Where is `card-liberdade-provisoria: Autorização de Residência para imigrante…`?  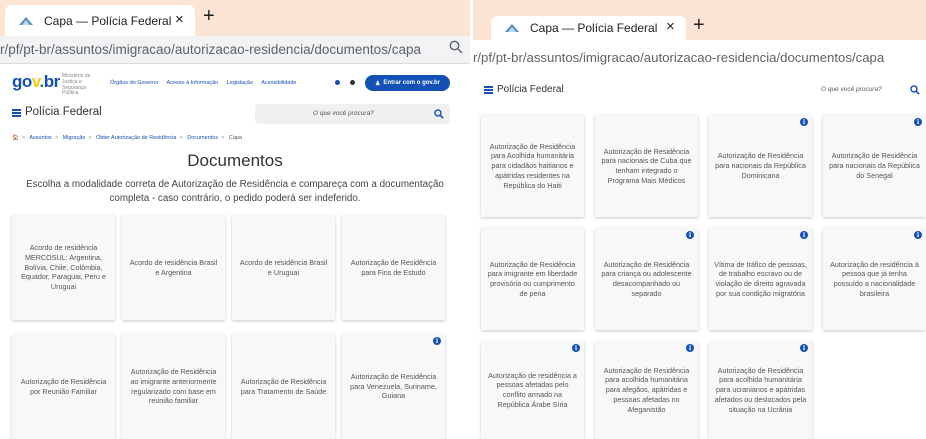
card-liberdade-provisoria: Autorização de Residência para imigrante… is located at coordinates (532, 279).